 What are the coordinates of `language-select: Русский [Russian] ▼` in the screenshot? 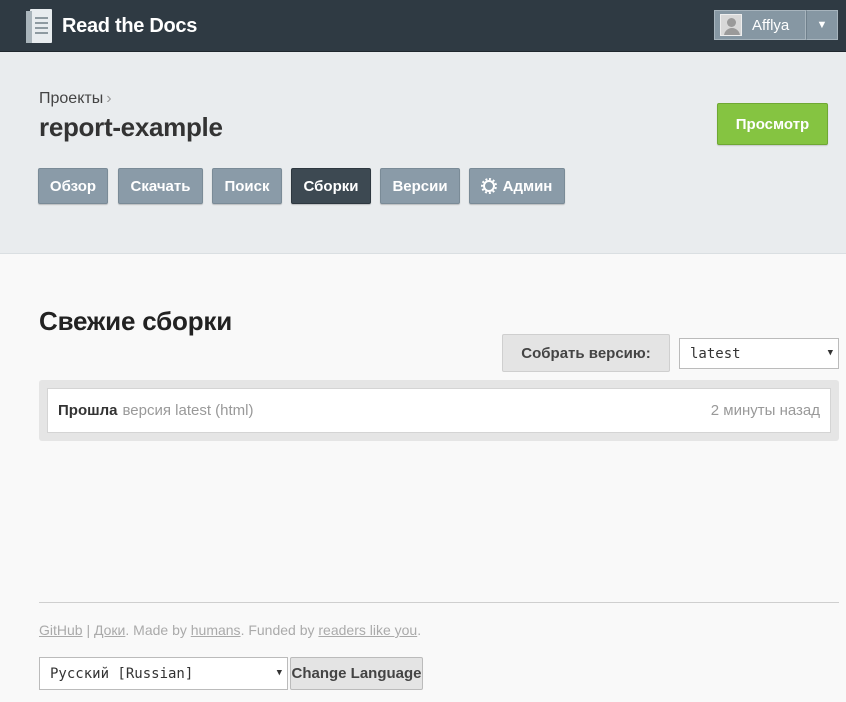 It's located at (163, 673).